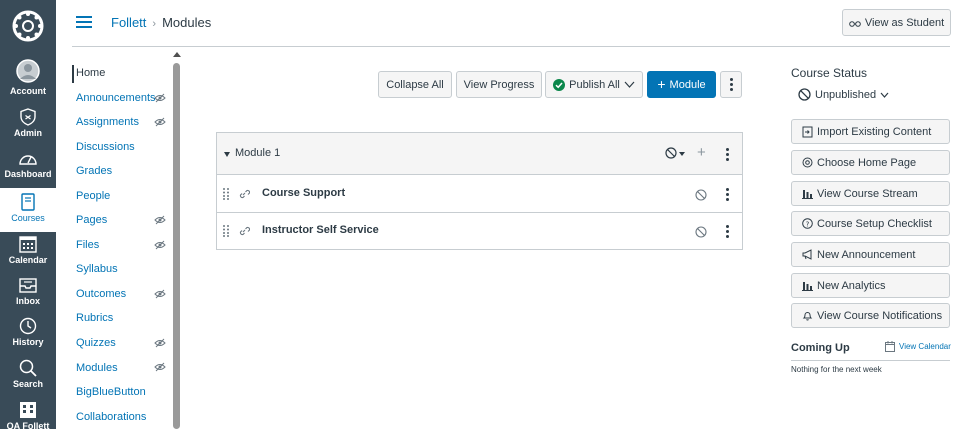  Describe the element at coordinates (904, 22) in the screenshot. I see `view-as-student-label: View as Student` at that location.